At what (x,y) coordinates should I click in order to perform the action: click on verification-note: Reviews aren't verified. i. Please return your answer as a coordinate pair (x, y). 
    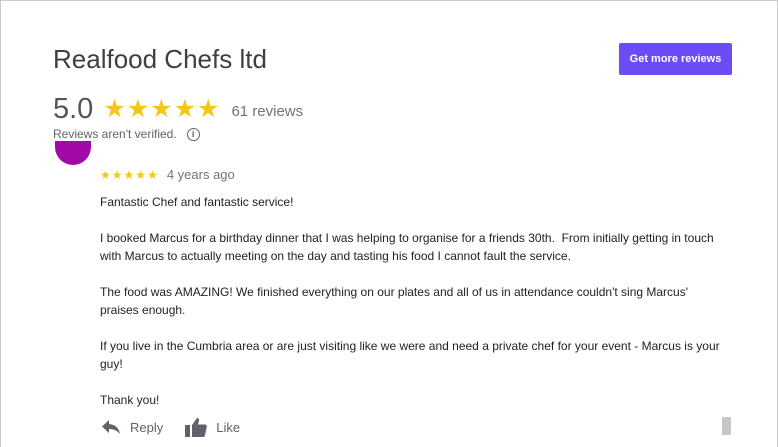
    Looking at the image, I should click on (126, 134).